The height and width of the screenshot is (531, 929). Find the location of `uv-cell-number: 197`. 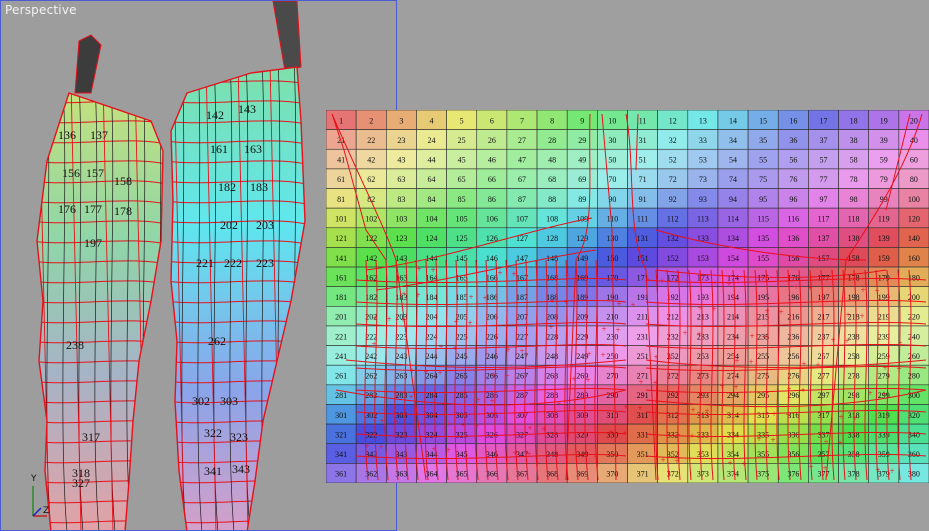

uv-cell-number: 197 is located at coordinates (823, 297).